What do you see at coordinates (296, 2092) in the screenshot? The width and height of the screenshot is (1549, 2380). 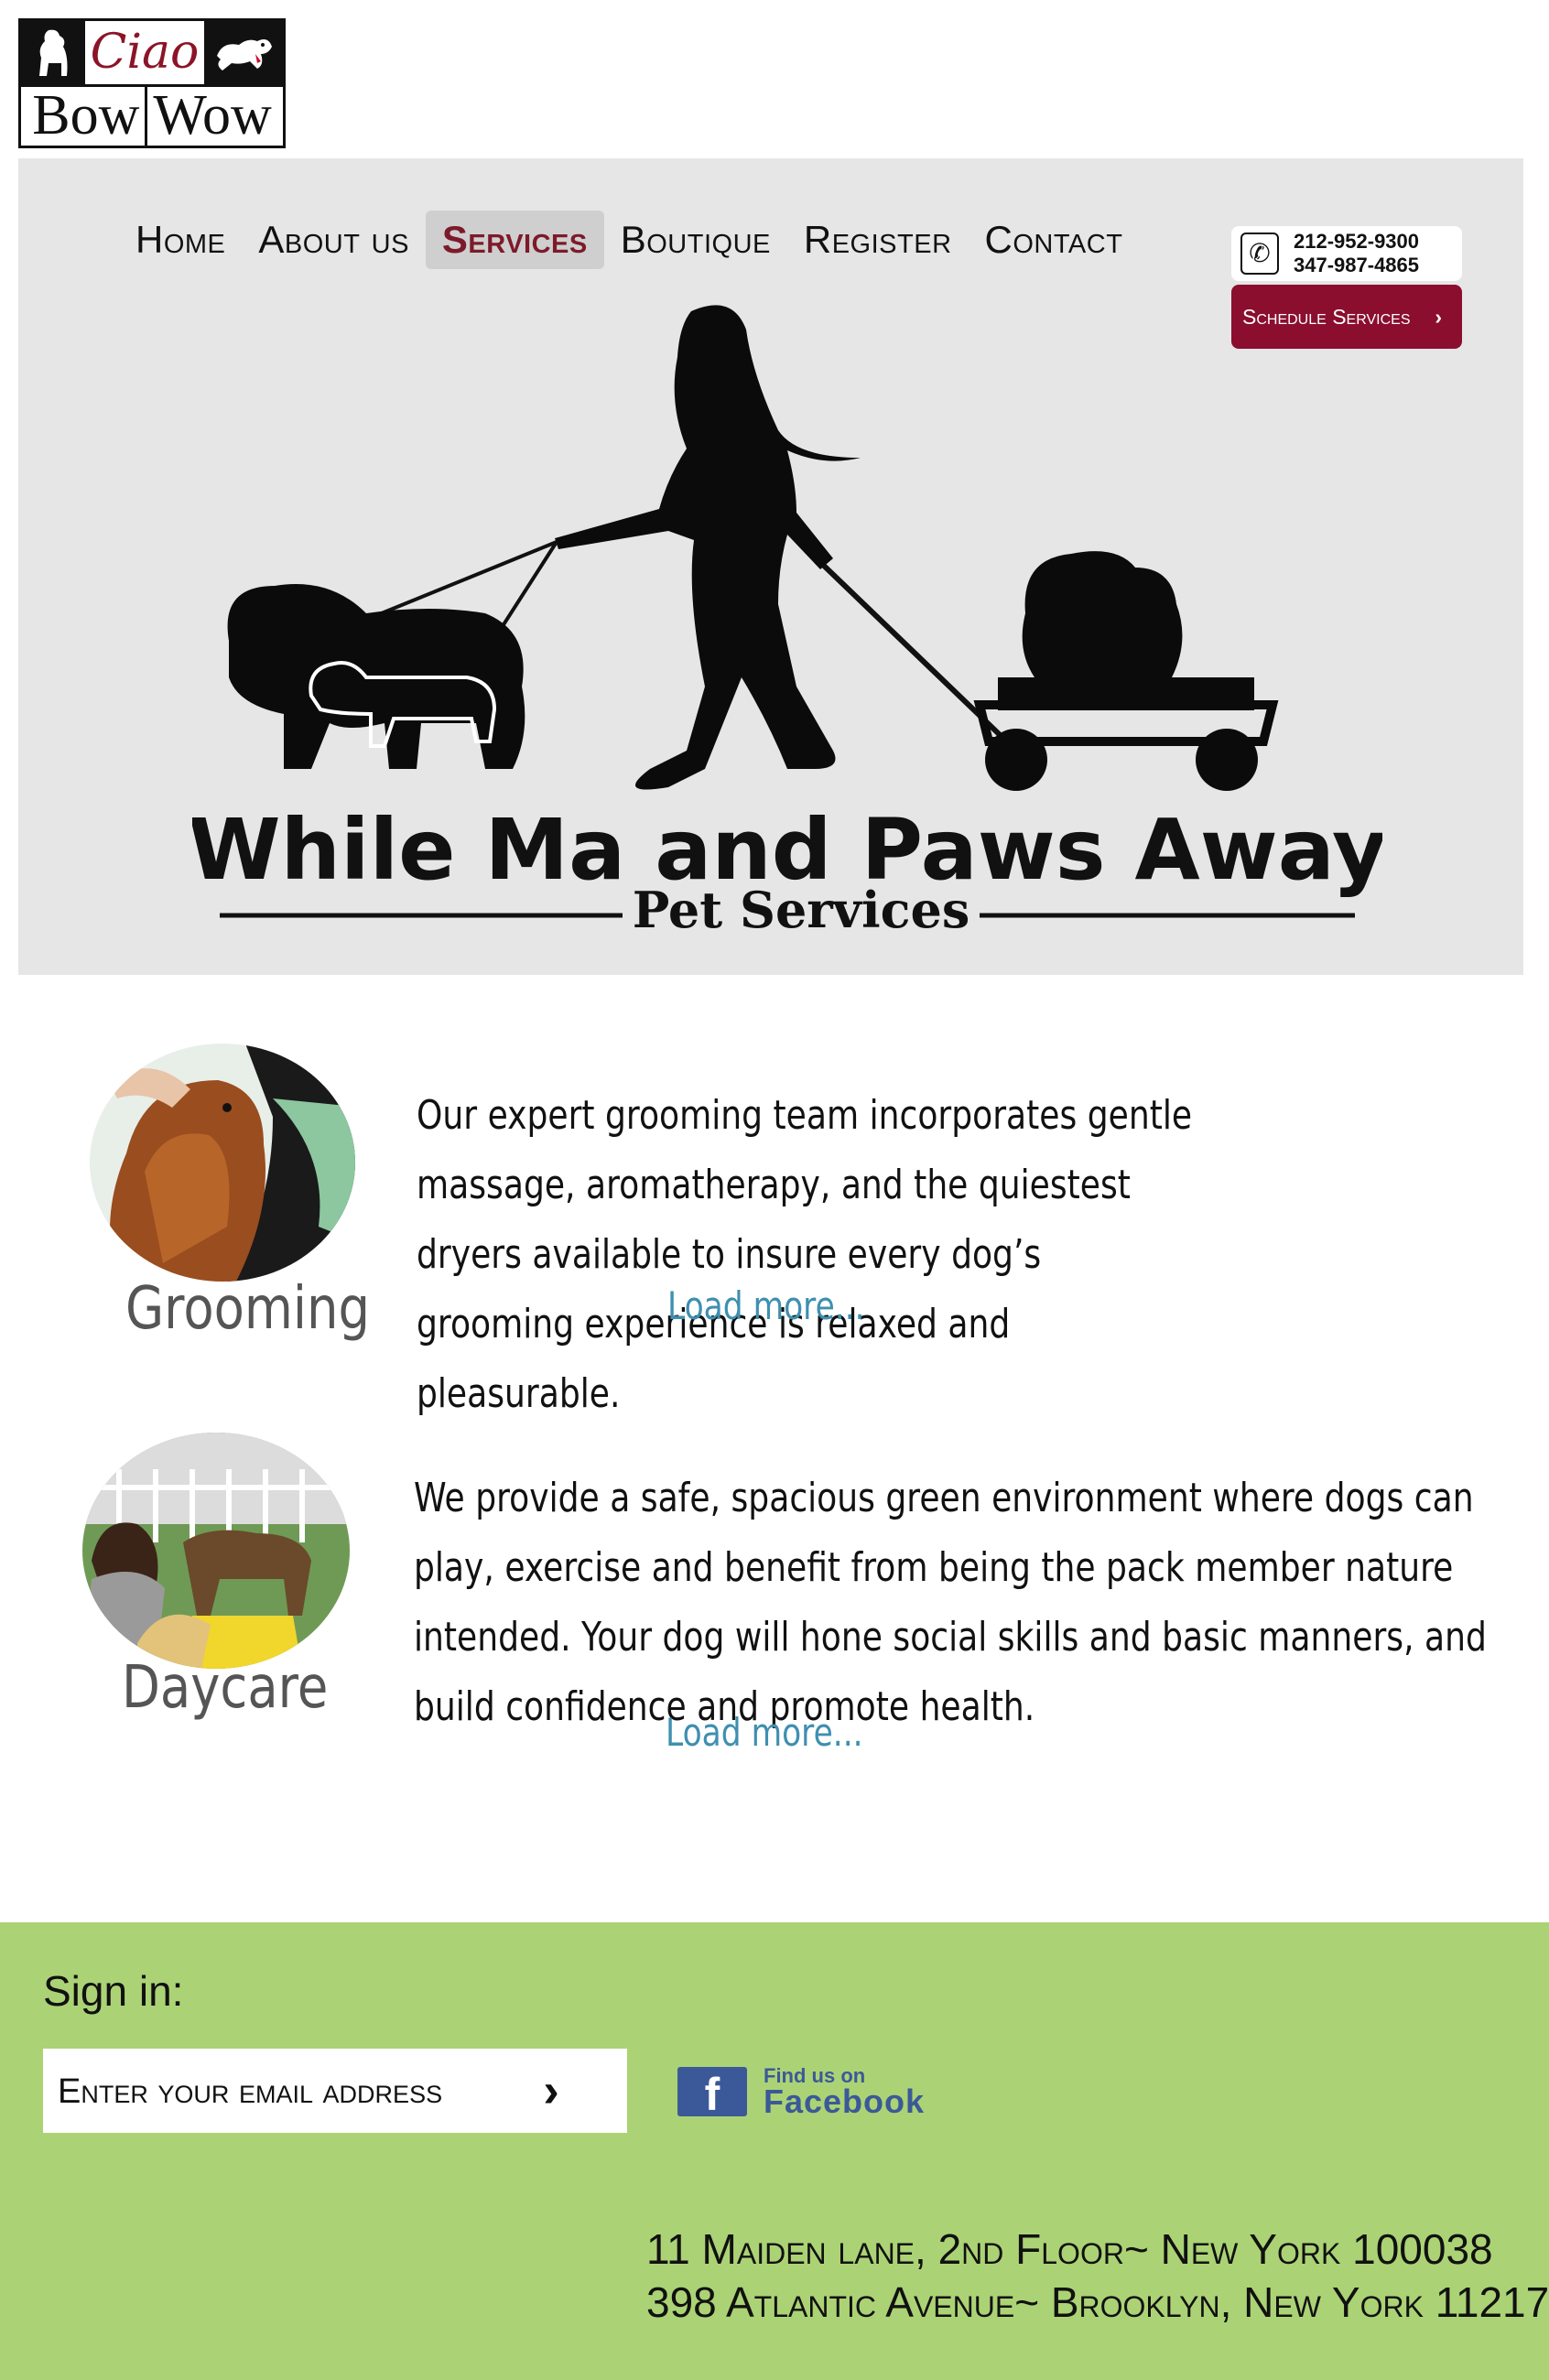 I see `email-input` at bounding box center [296, 2092].